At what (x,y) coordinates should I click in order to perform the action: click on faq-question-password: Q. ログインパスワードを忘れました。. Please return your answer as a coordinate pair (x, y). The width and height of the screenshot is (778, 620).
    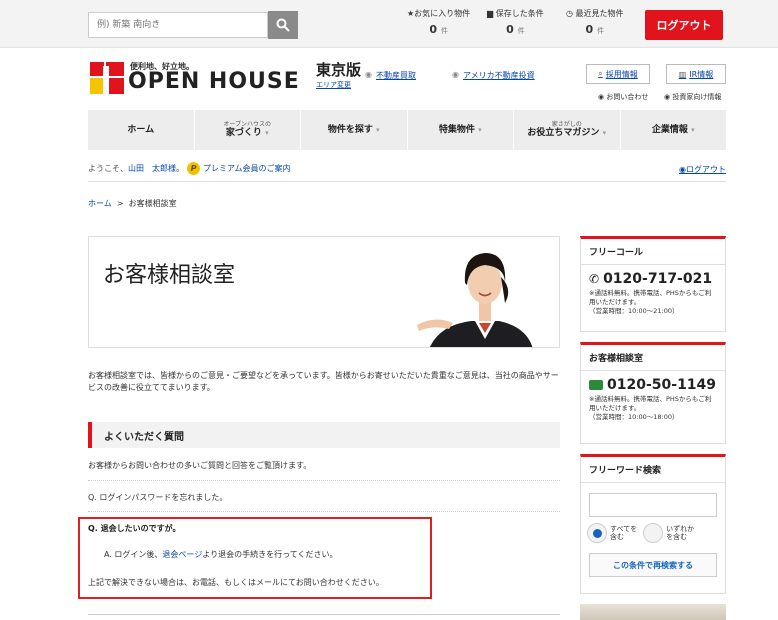
    Looking at the image, I should click on (157, 497).